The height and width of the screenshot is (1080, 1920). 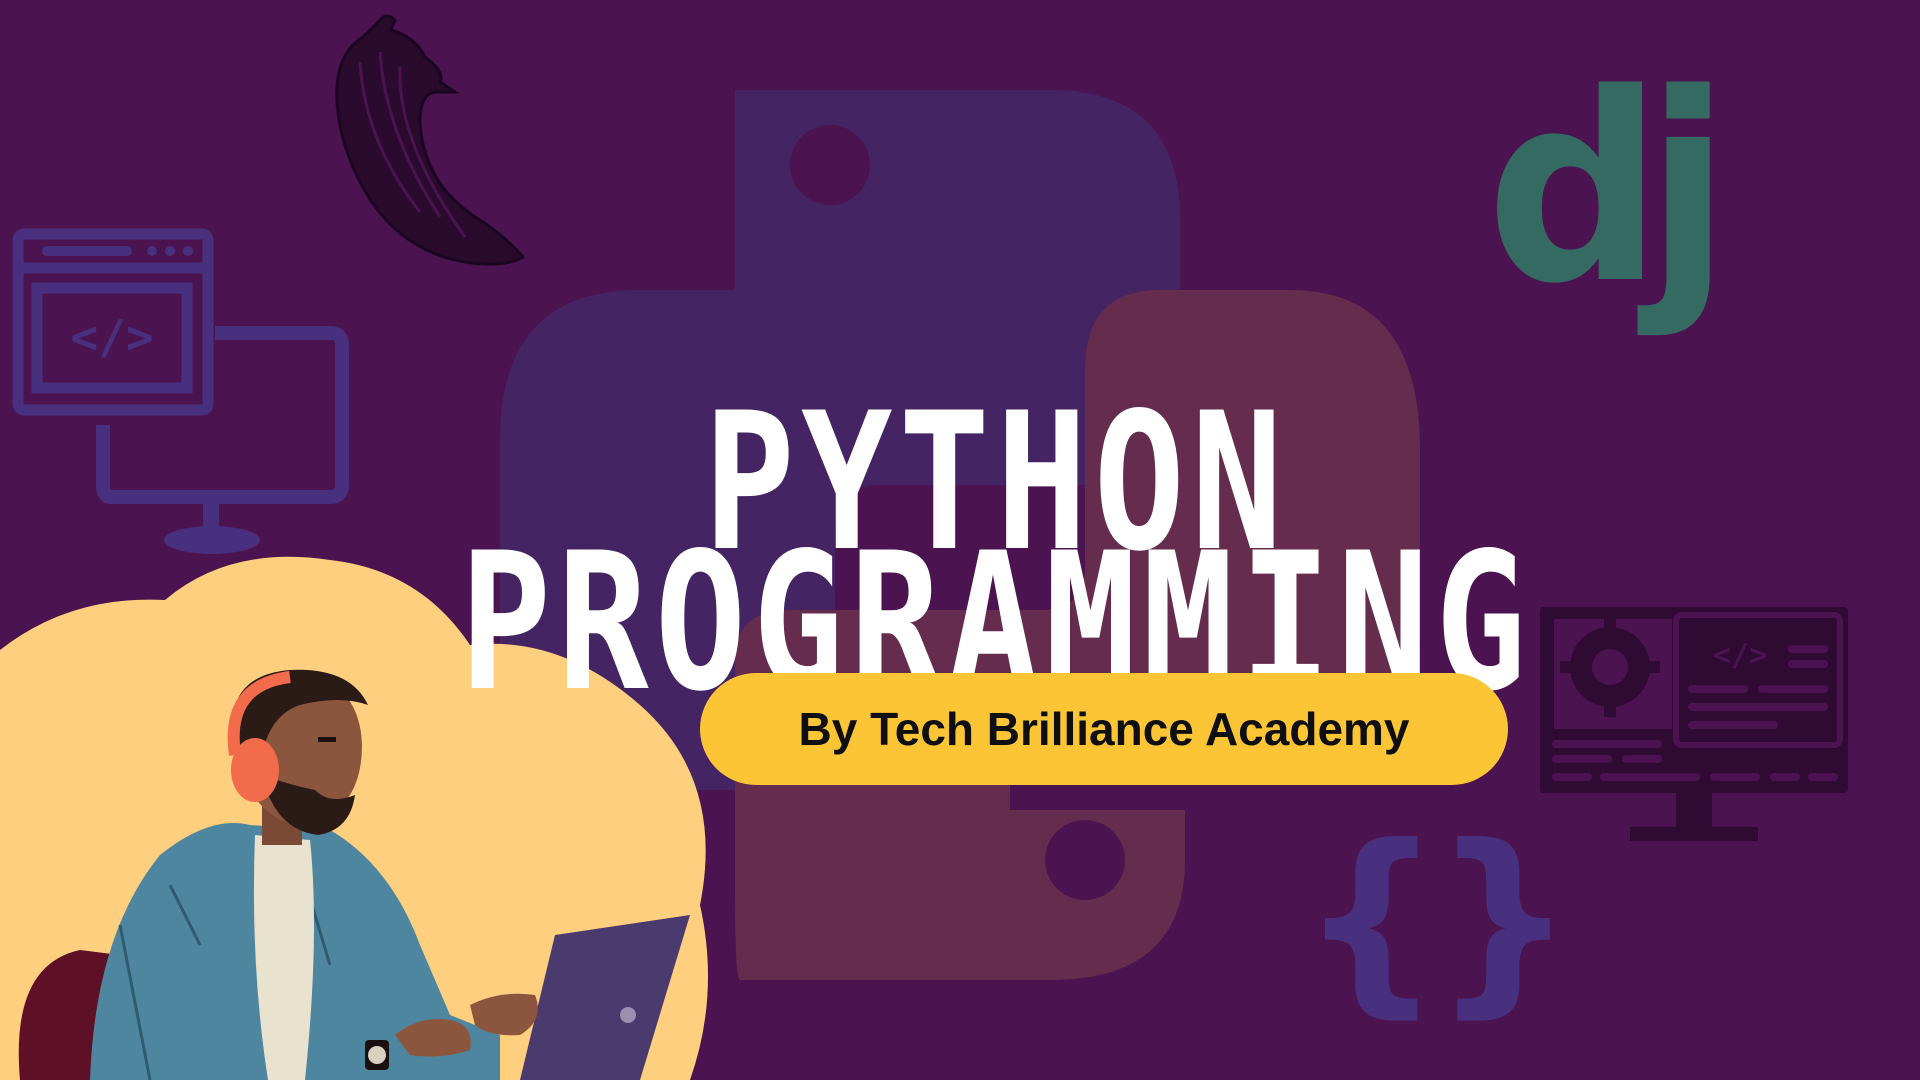 I want to click on subtitle-badge: By Tech Brilliance Academy, so click(x=1104, y=729).